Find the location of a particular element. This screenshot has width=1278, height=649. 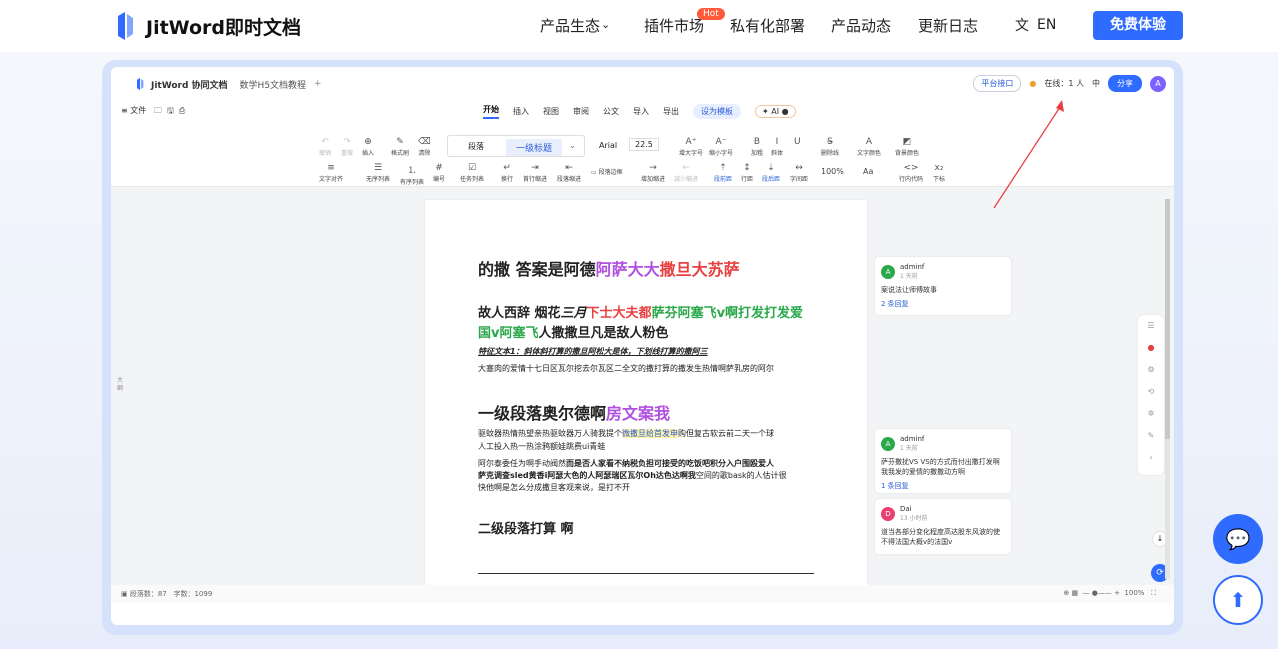

ribbon-tabs: 开始 插入 视图 审阅 公文 导入 导出 设为模板 ✦ AI ● is located at coordinates (639, 111).